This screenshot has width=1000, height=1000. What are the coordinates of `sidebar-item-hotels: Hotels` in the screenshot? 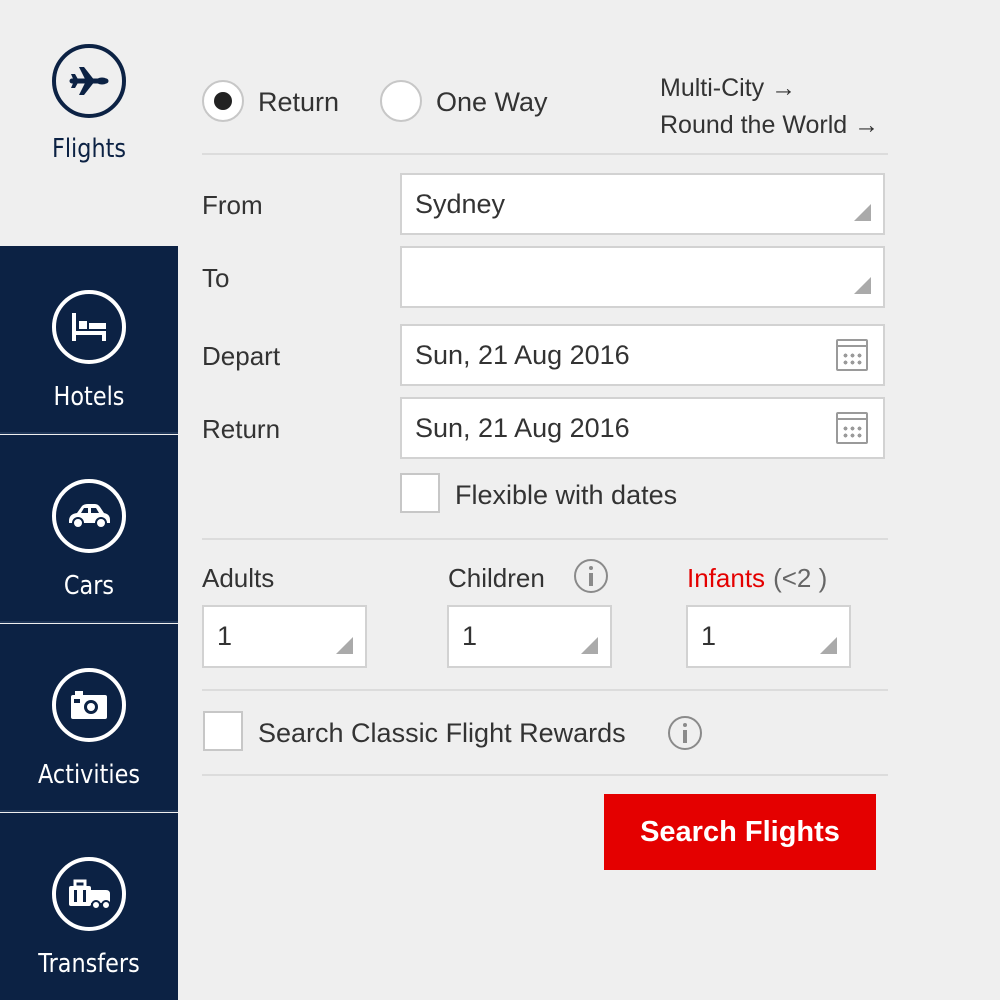 It's located at (89, 340).